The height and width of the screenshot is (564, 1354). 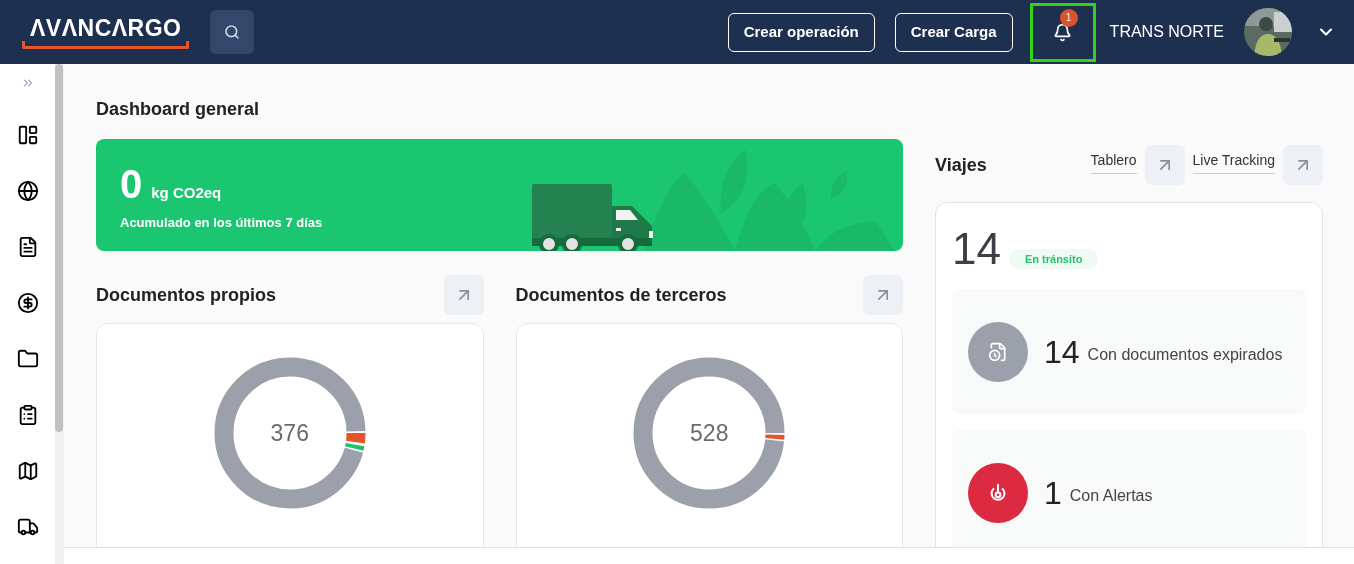 I want to click on donut-total: 528, so click(x=709, y=433).